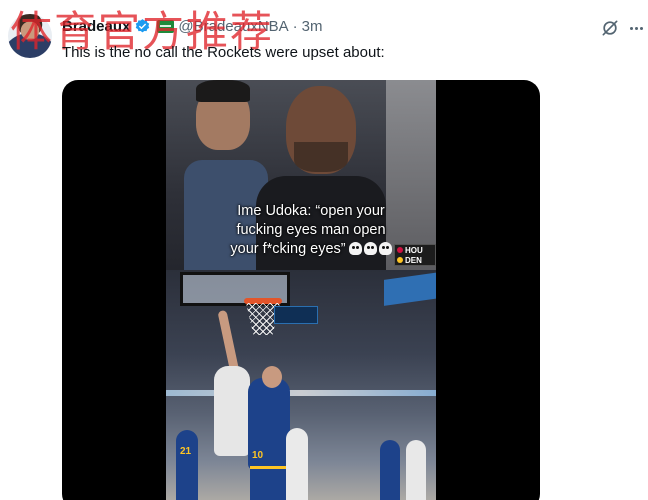 Image resolution: width=648 pixels, height=500 pixels. I want to click on scorebug-team1: HOU, so click(414, 250).